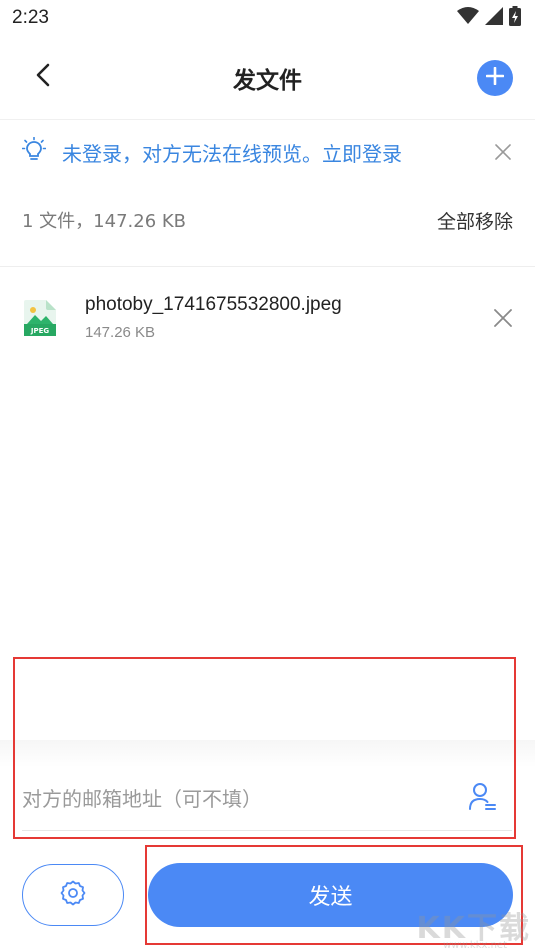 The width and height of the screenshot is (535, 951). I want to click on status-icons, so click(489, 18).